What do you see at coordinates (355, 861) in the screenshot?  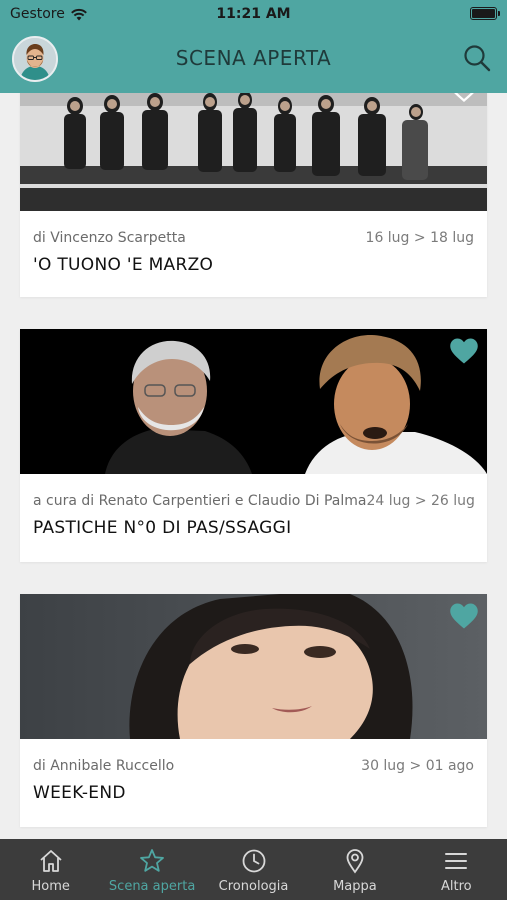 I see `map-pin-icon` at bounding box center [355, 861].